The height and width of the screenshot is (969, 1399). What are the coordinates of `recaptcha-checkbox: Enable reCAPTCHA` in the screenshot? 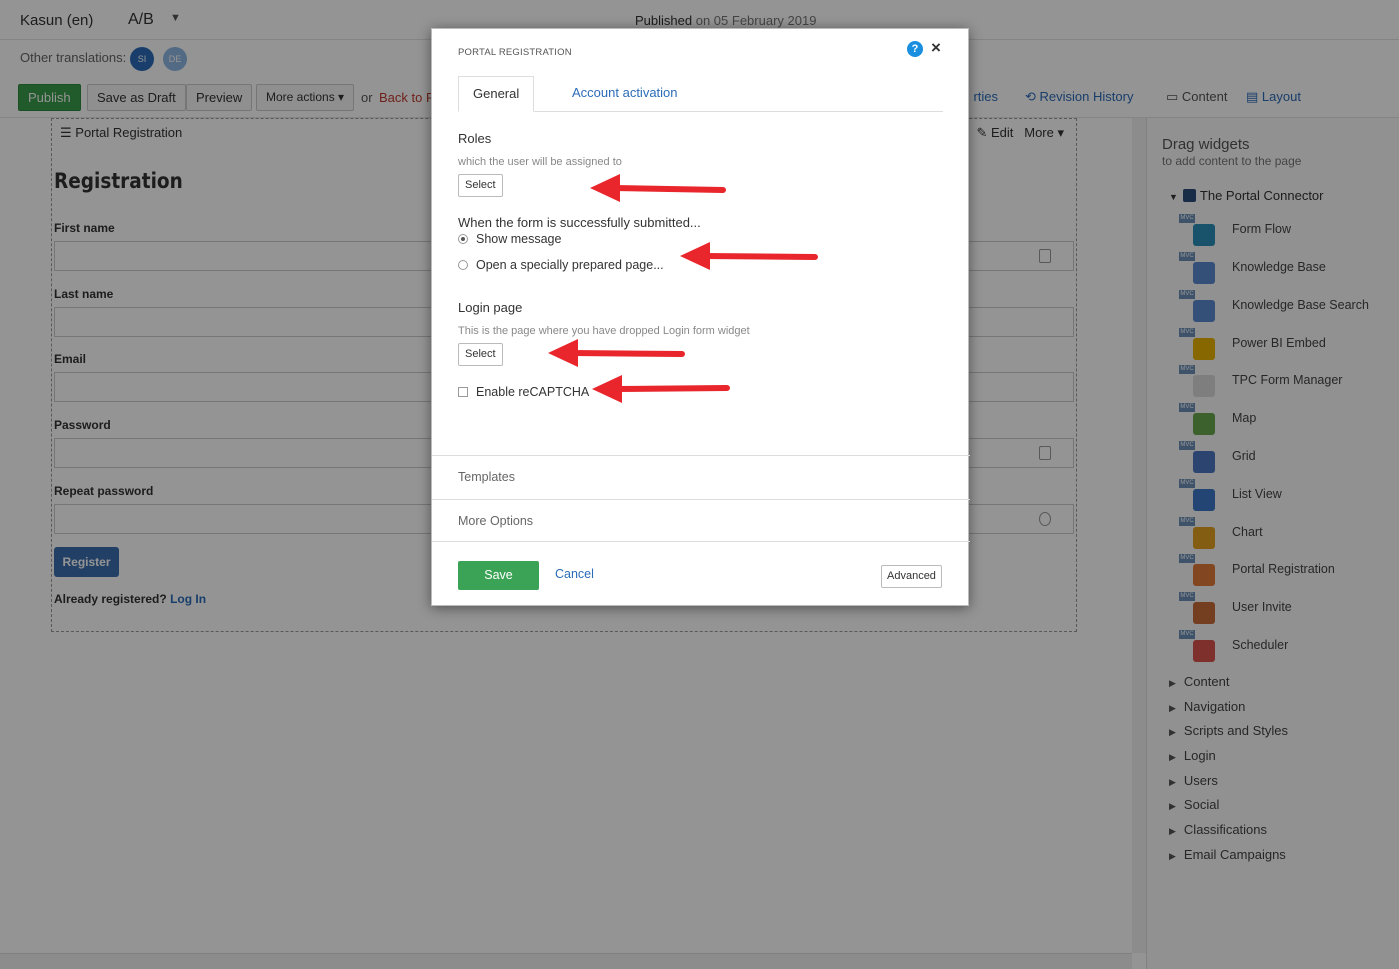 It's located at (523, 392).